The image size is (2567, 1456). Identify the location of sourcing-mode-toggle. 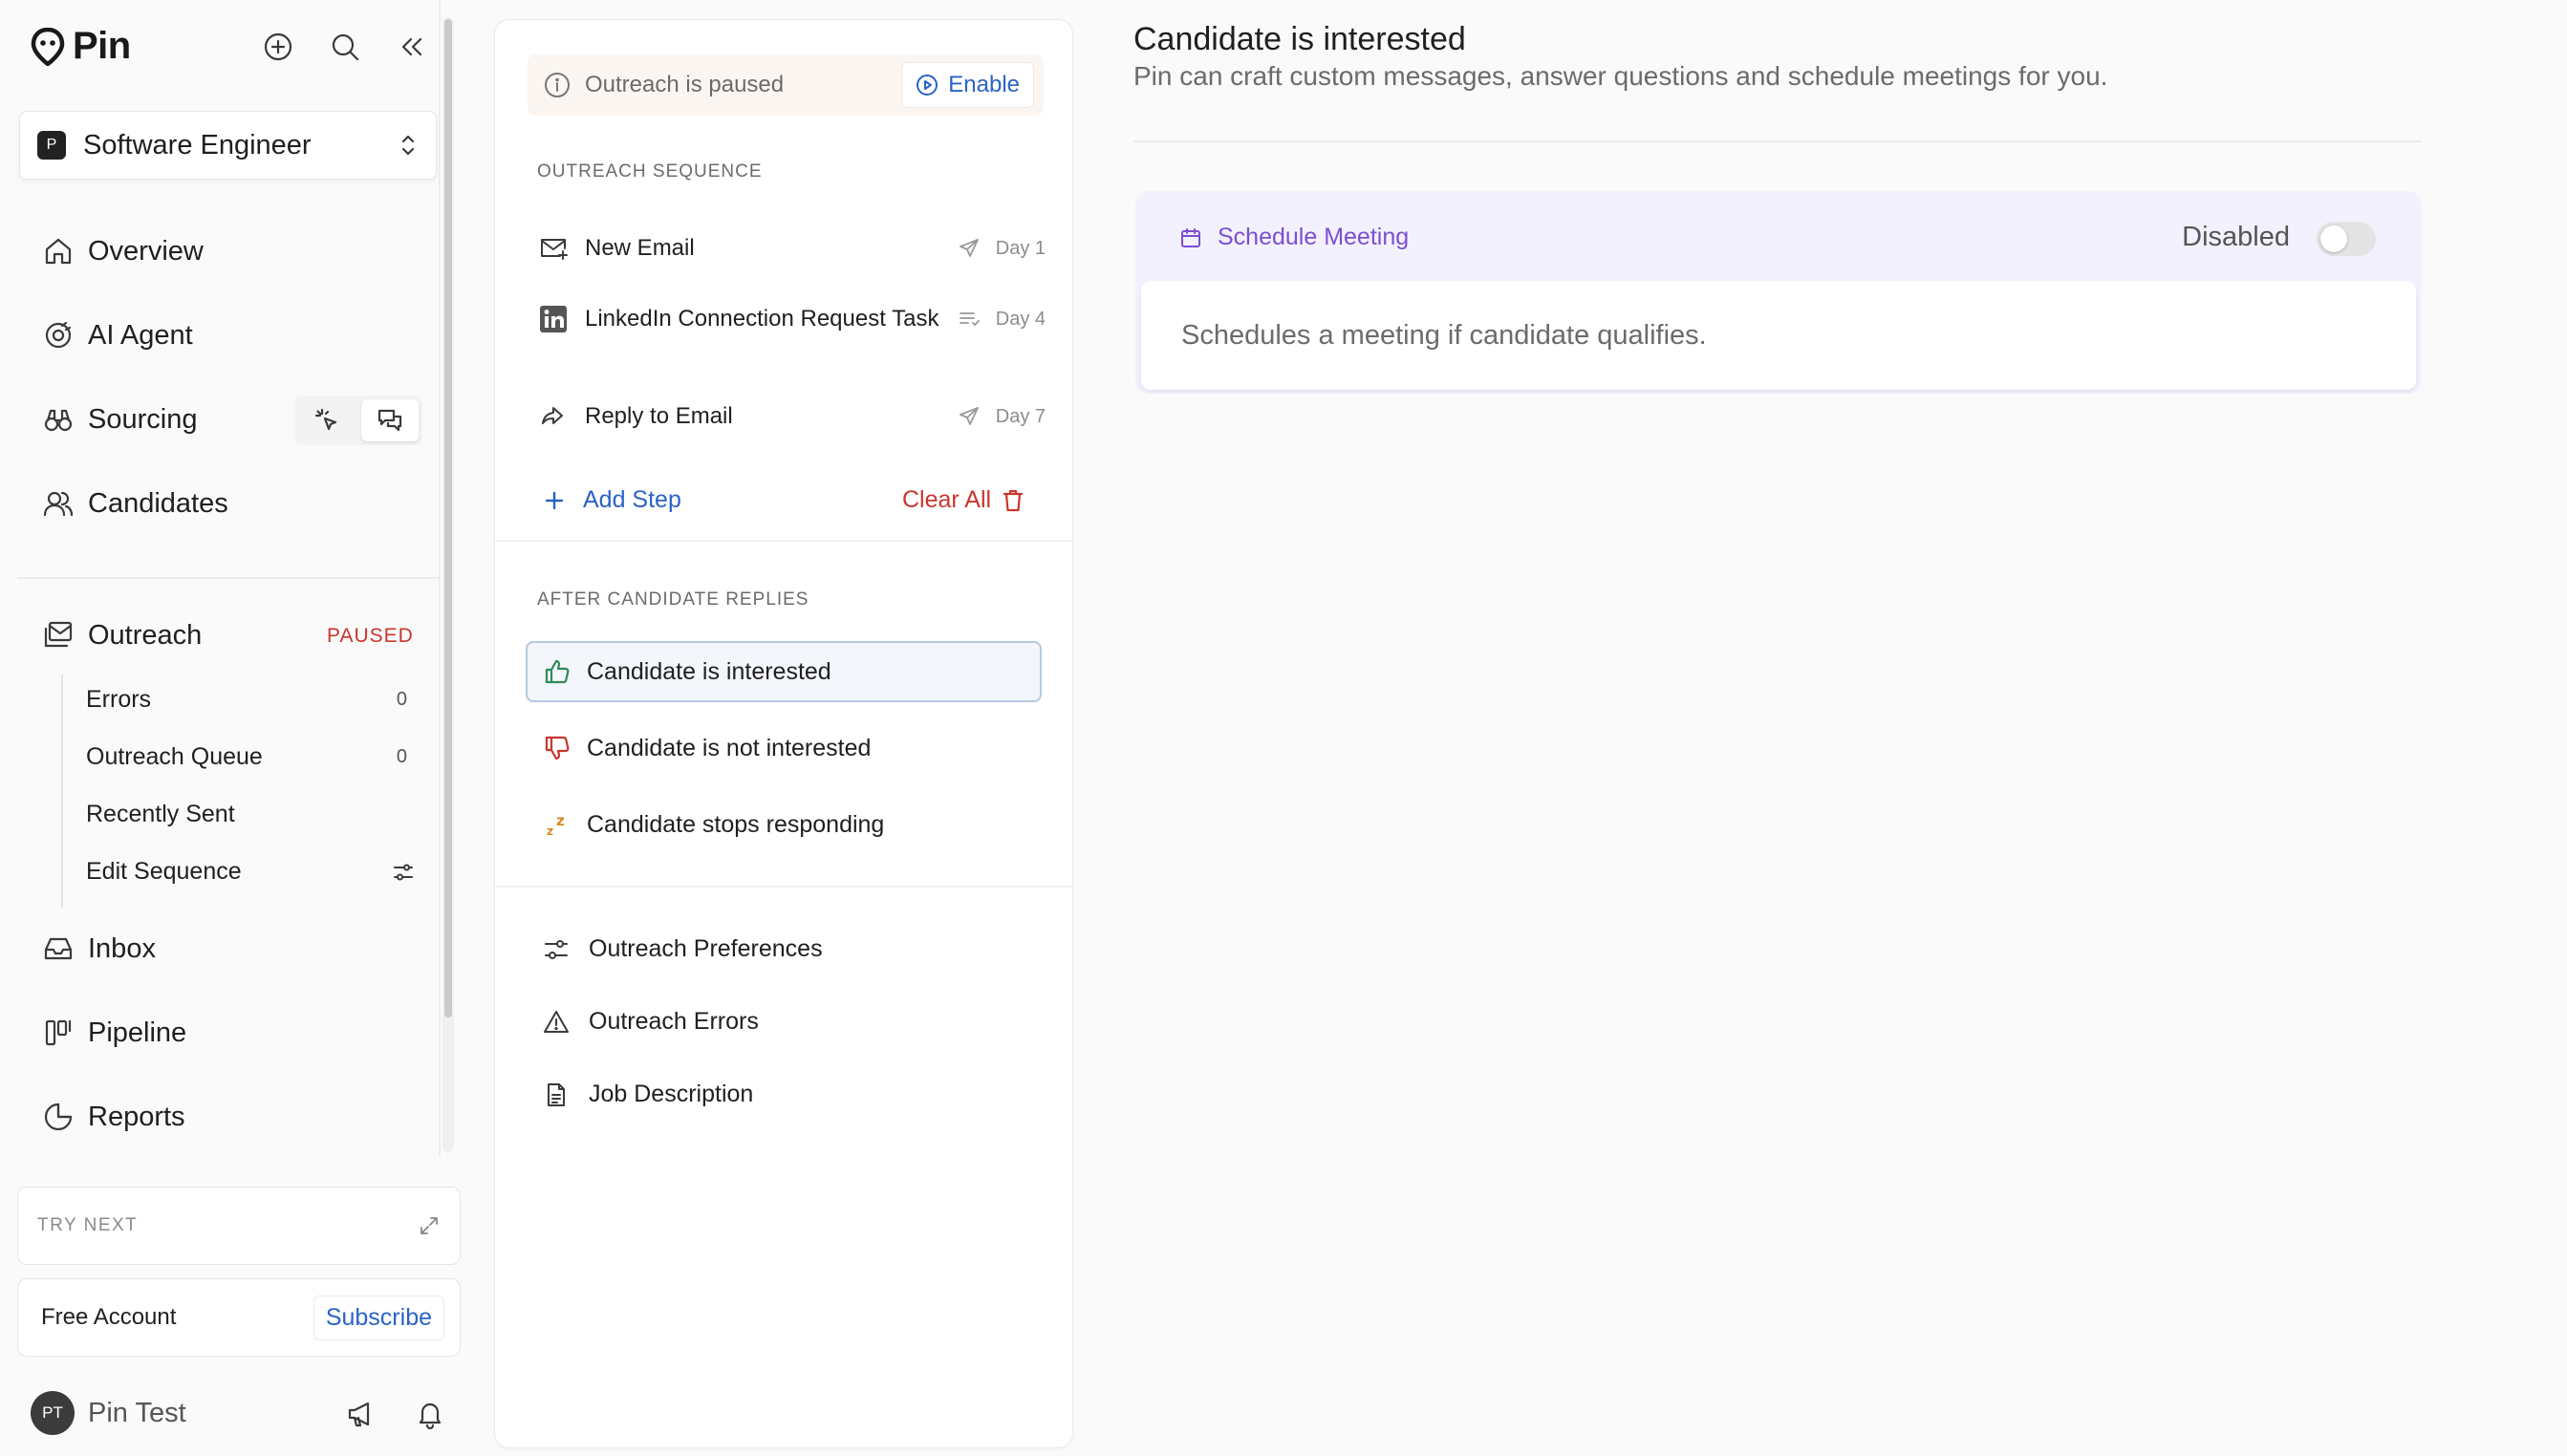
(358, 421).